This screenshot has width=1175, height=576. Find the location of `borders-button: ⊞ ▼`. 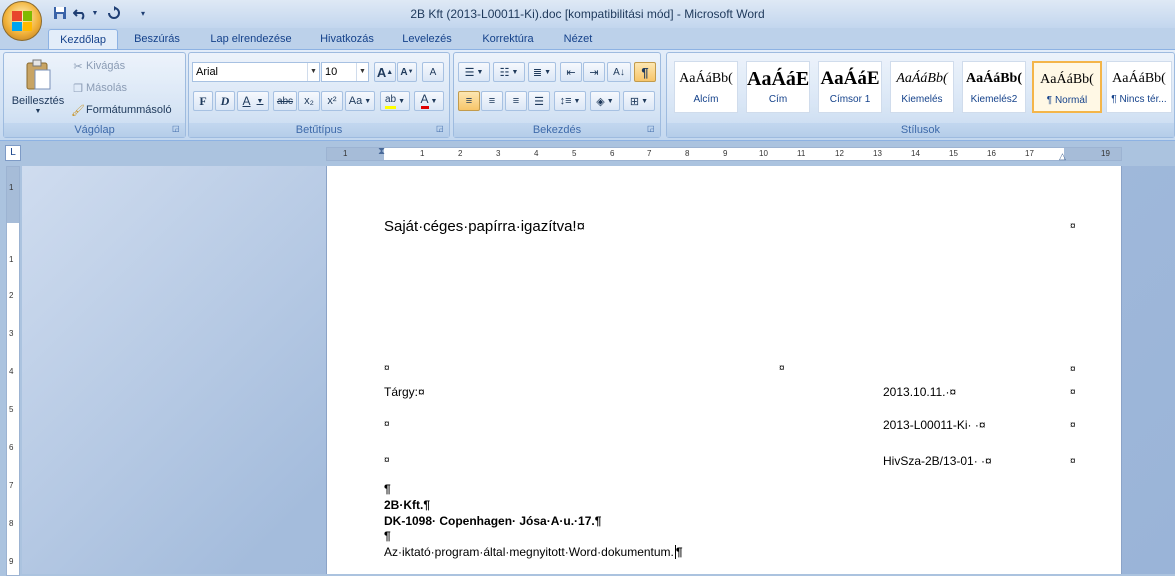

borders-button: ⊞ ▼ is located at coordinates (639, 101).